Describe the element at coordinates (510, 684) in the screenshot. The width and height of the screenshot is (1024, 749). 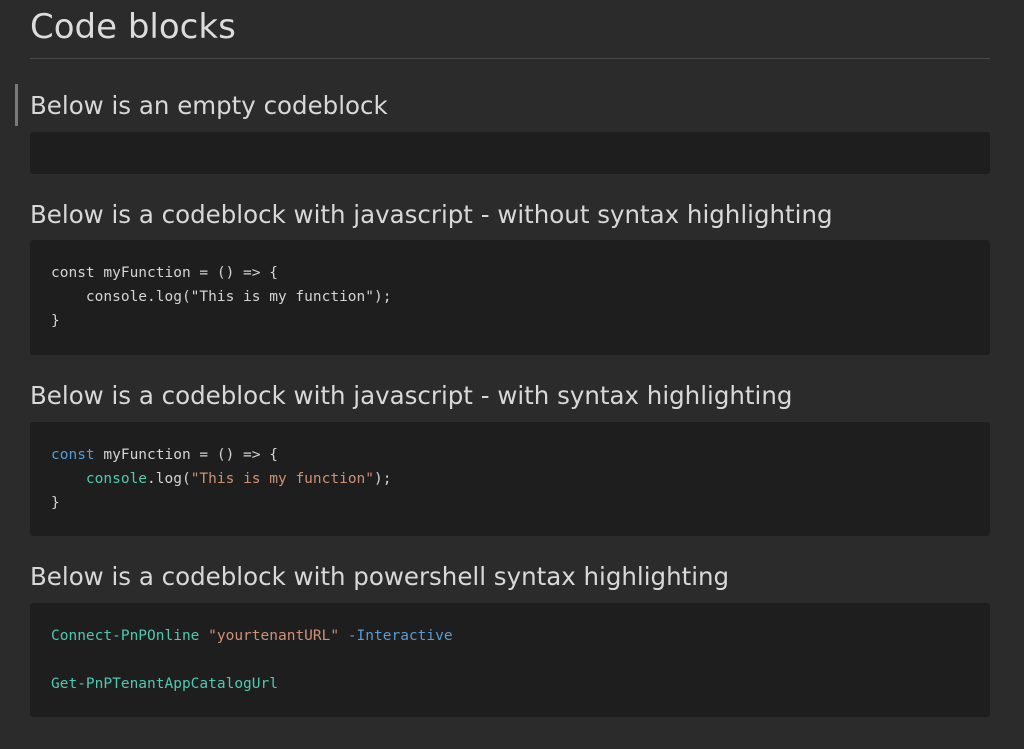
I see `code-line: Get-PnPTenantAppCatalogUrl` at that location.